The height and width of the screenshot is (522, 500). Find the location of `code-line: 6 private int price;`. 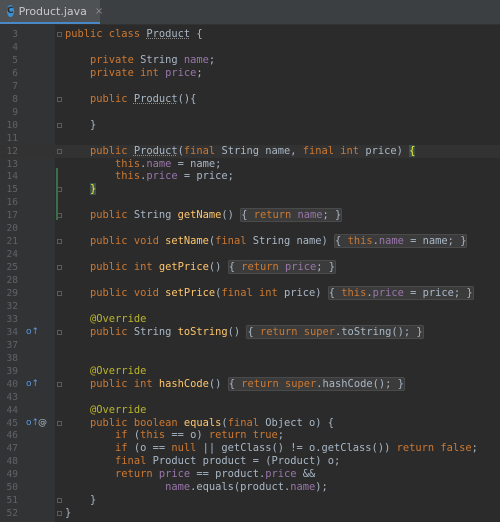

code-line: 6 private int price; is located at coordinates (250, 73).